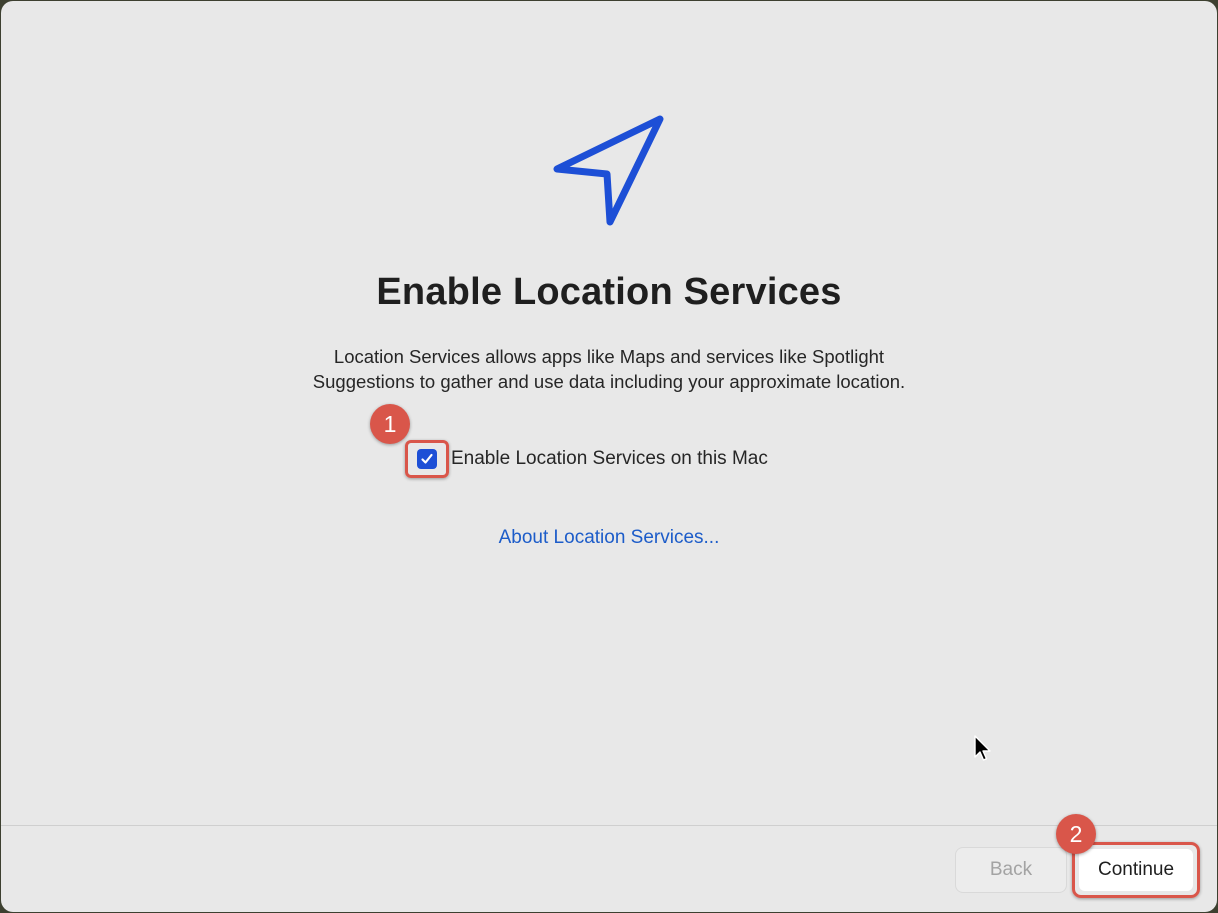  Describe the element at coordinates (1076, 834) in the screenshot. I see `annotation-badge-2: 2` at that location.